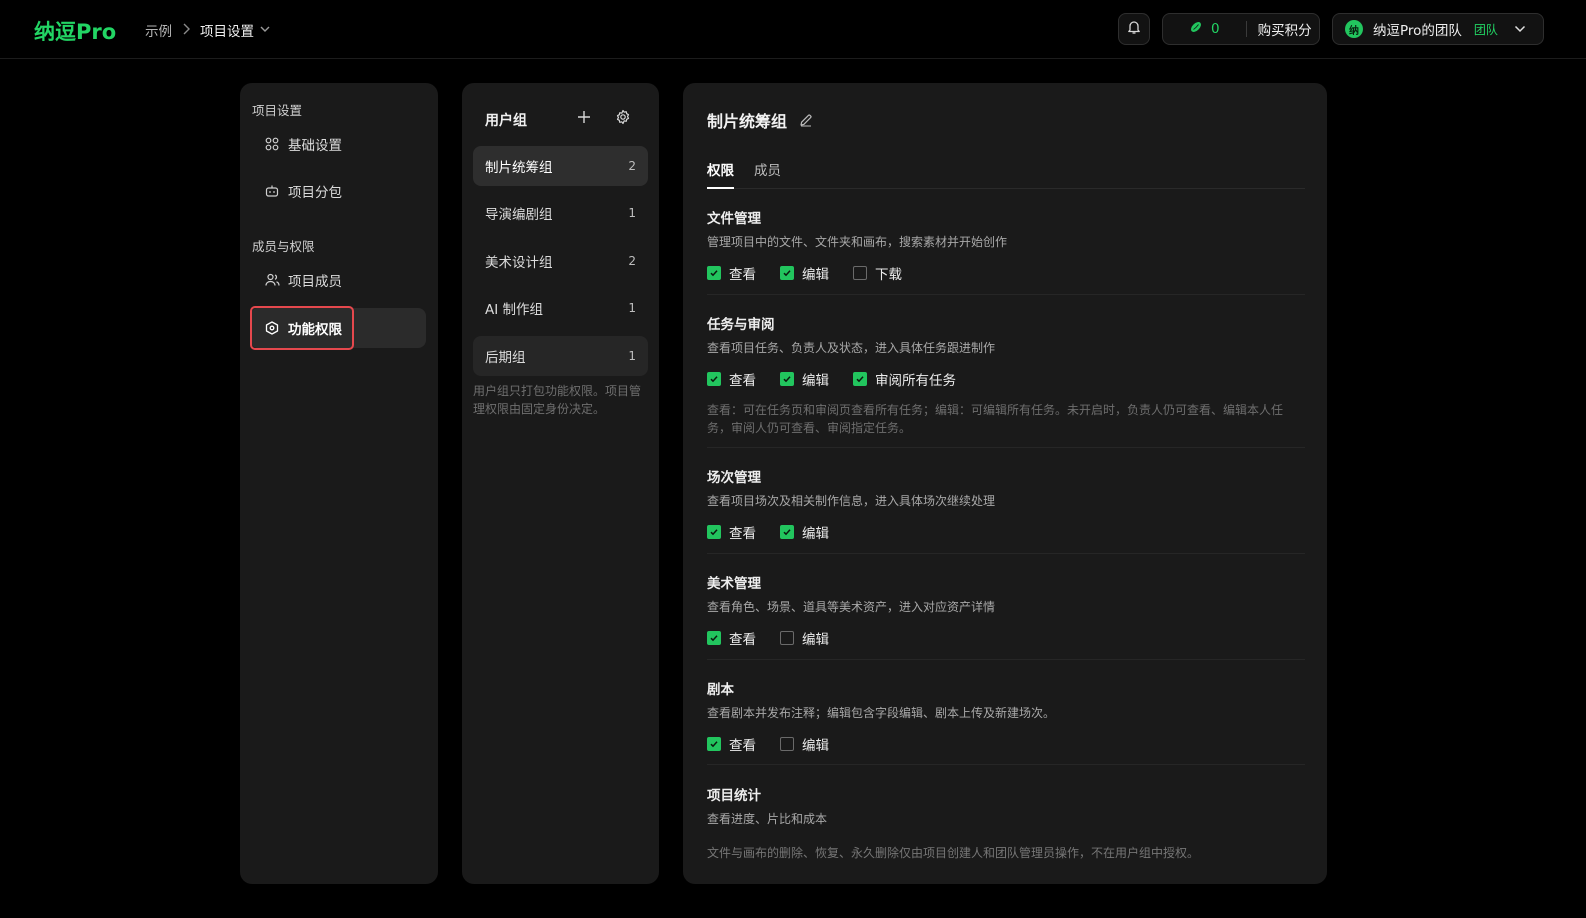 The width and height of the screenshot is (1586, 918). I want to click on group-name: AI 制作组, so click(514, 310).